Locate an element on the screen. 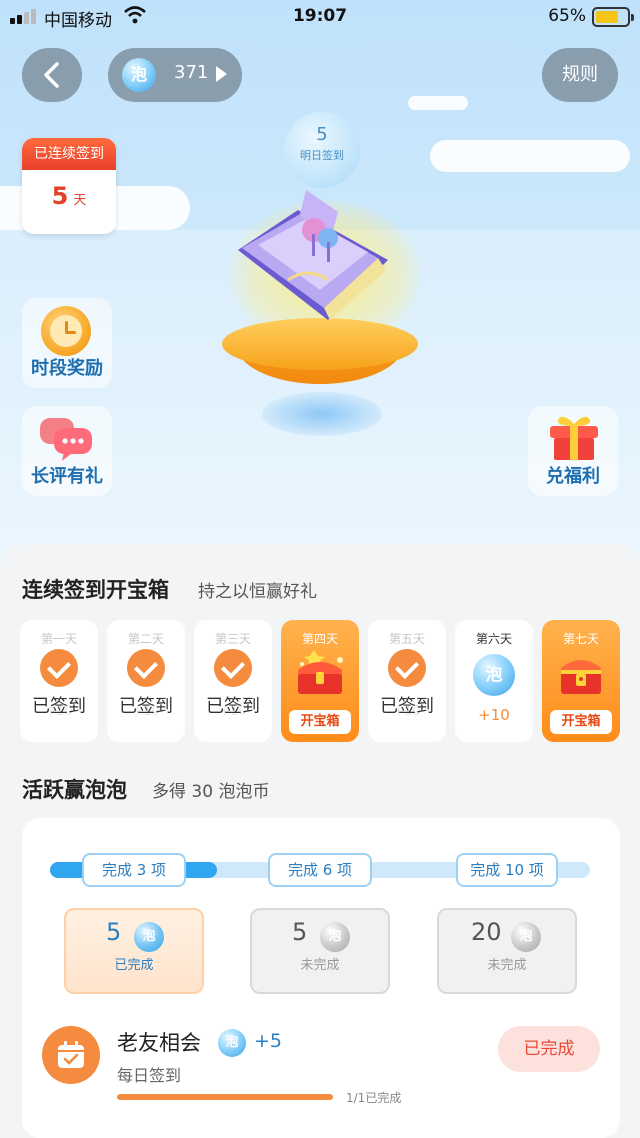 This screenshot has width=640, height=1138. active-title: 活跃赢泡泡 is located at coordinates (74, 790).